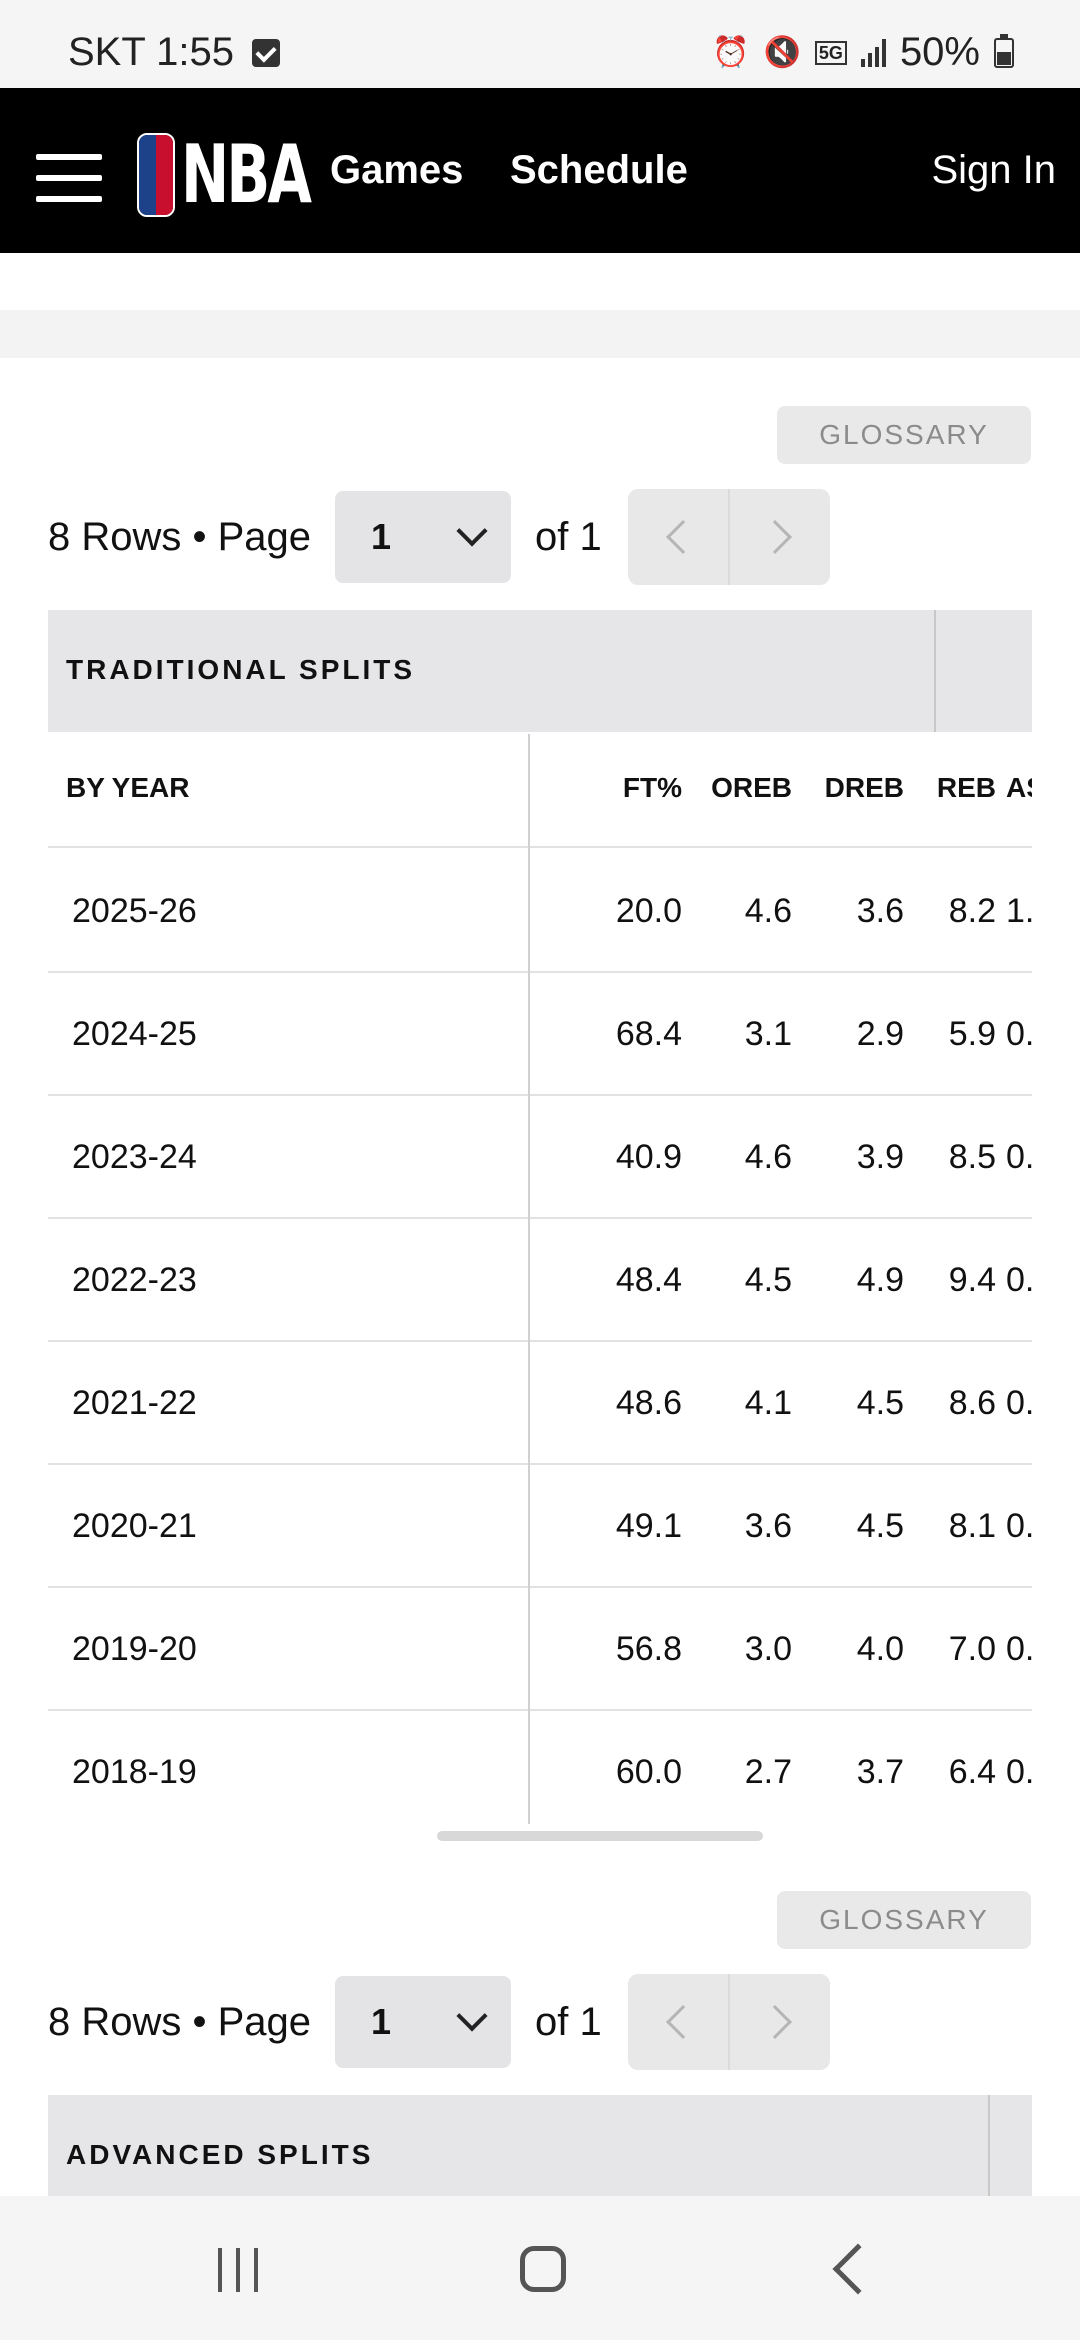 This screenshot has height=2340, width=1080. I want to click on year-cell: 2024-25, so click(134, 1034).